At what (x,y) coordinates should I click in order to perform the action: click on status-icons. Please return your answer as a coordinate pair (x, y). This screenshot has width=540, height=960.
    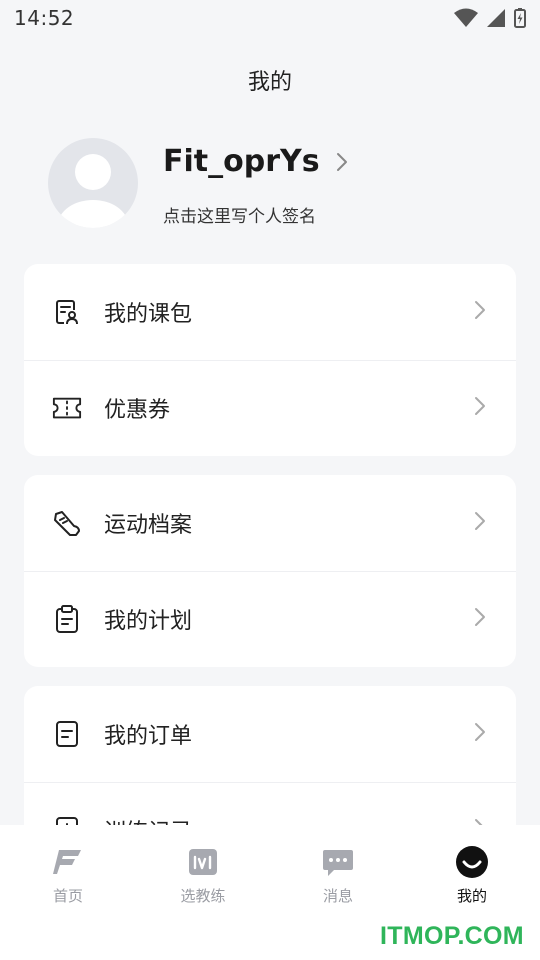
    Looking at the image, I should click on (490, 18).